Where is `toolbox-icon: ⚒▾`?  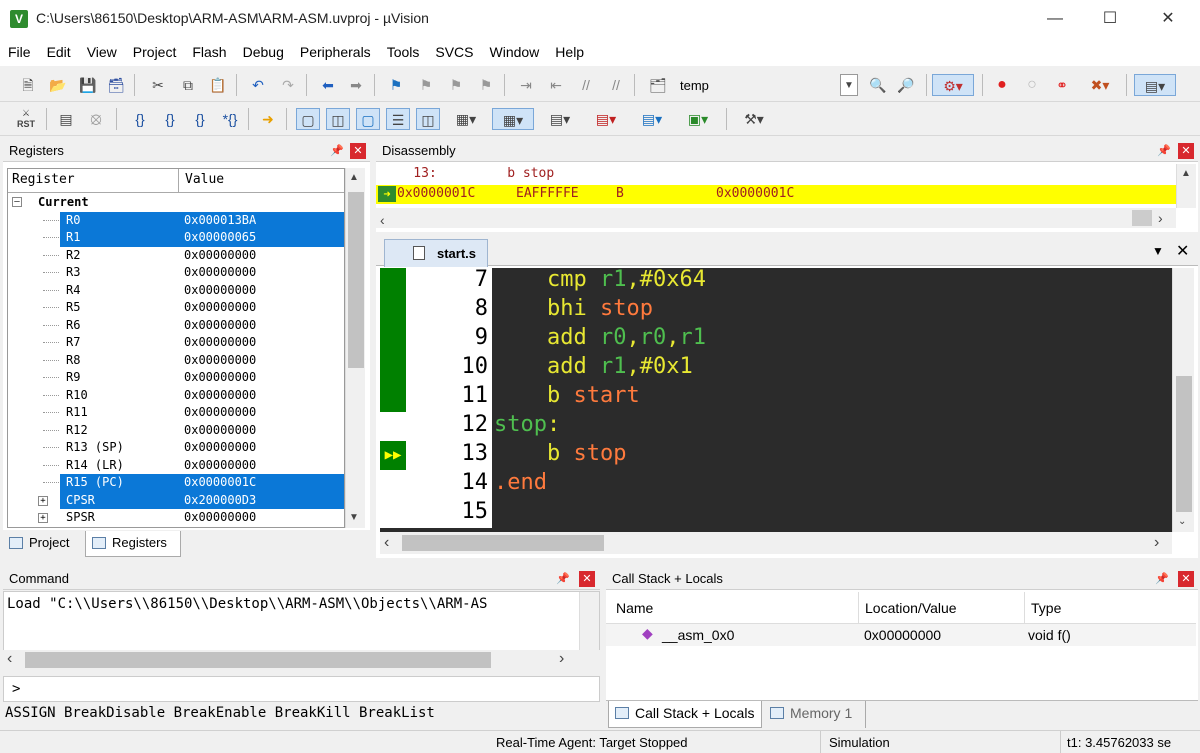
toolbox-icon: ⚒▾ is located at coordinates (754, 119).